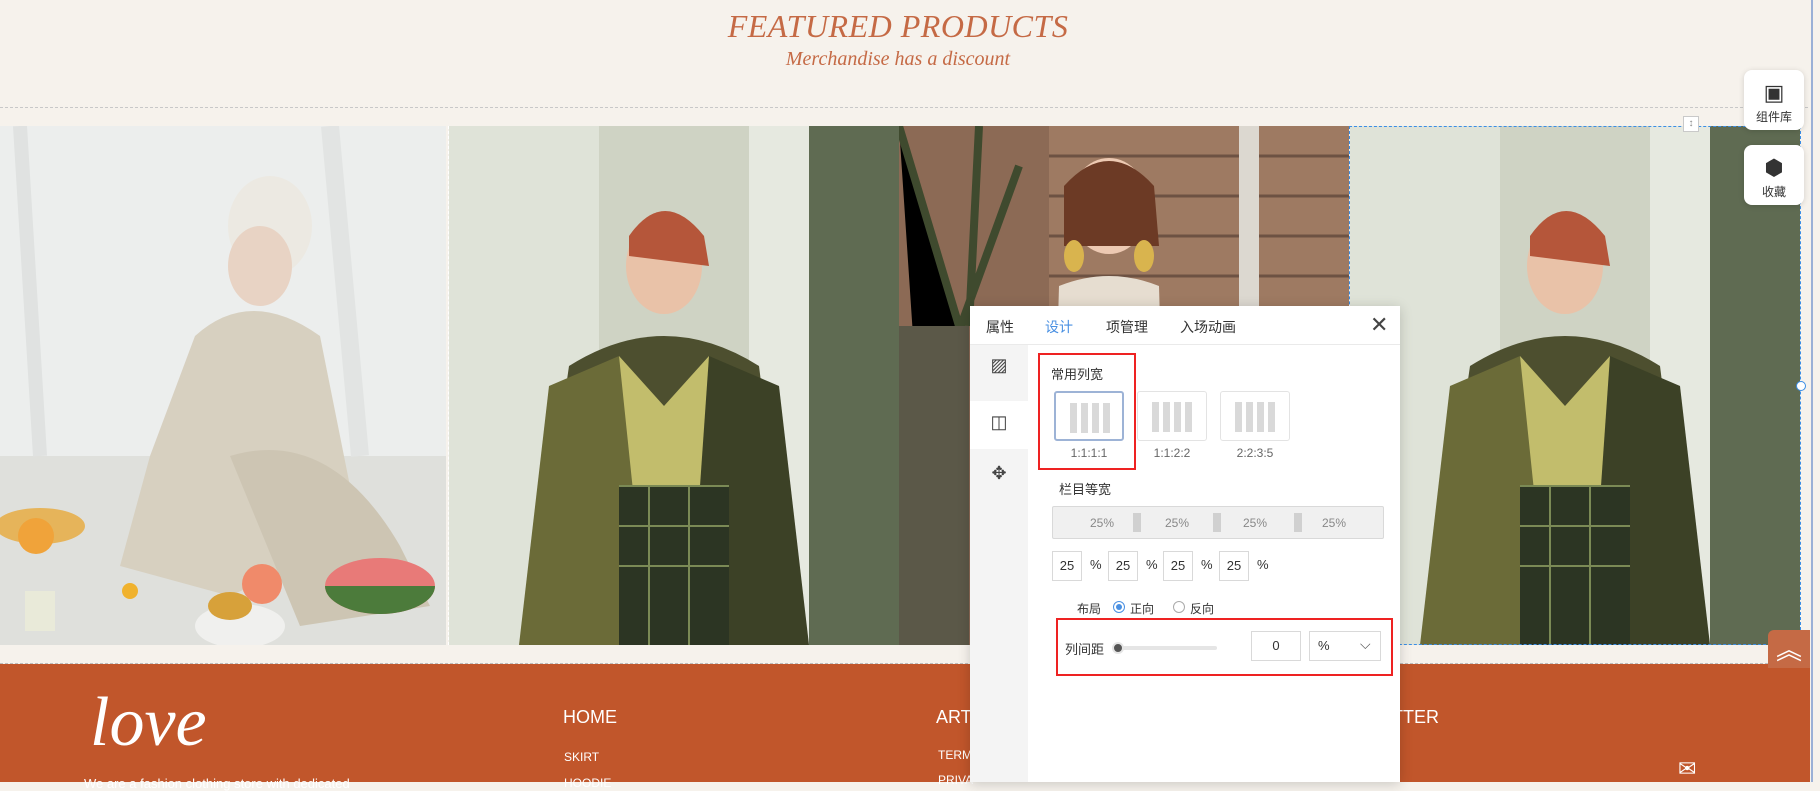 The width and height of the screenshot is (1820, 791). Describe the element at coordinates (1179, 607) in the screenshot. I see `layout-reverse-radio` at that location.